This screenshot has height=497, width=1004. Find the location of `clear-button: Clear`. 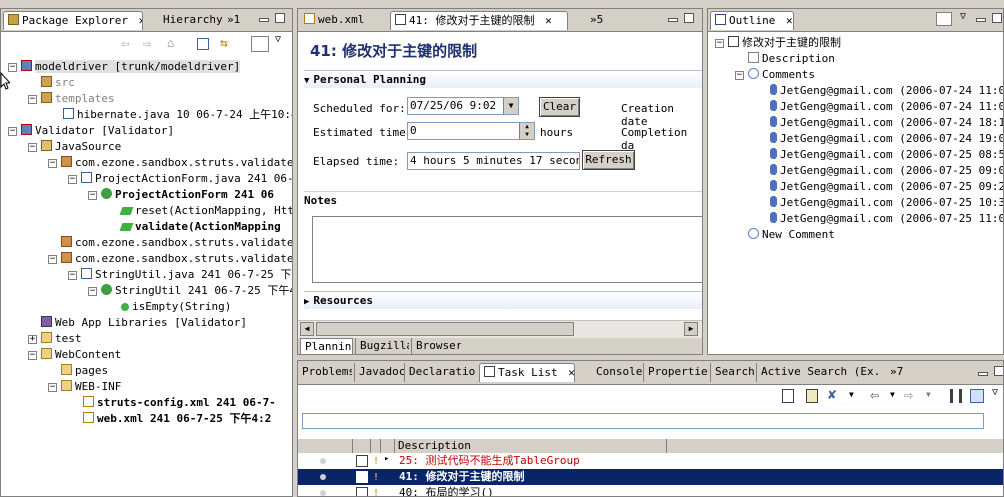

clear-button: Clear is located at coordinates (559, 107).